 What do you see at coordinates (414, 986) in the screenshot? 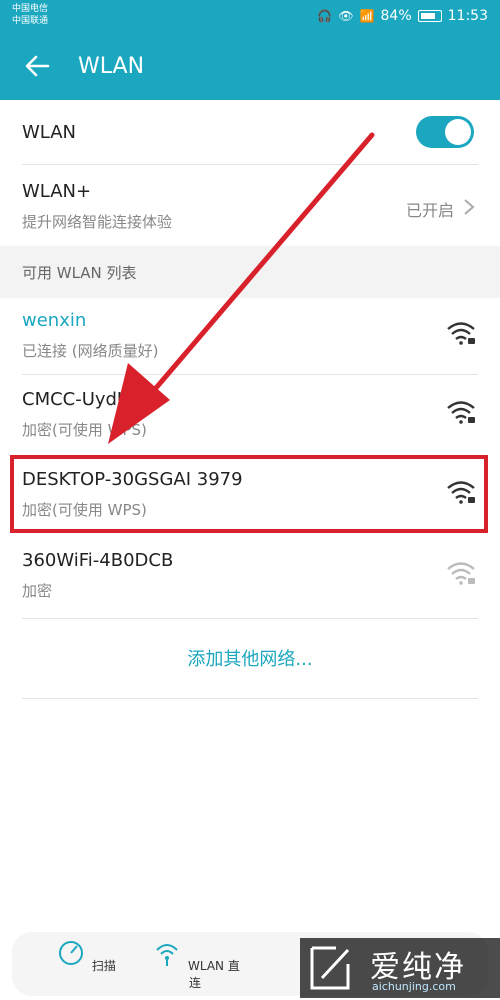
I see `watermark-url: aichunjing.com` at bounding box center [414, 986].